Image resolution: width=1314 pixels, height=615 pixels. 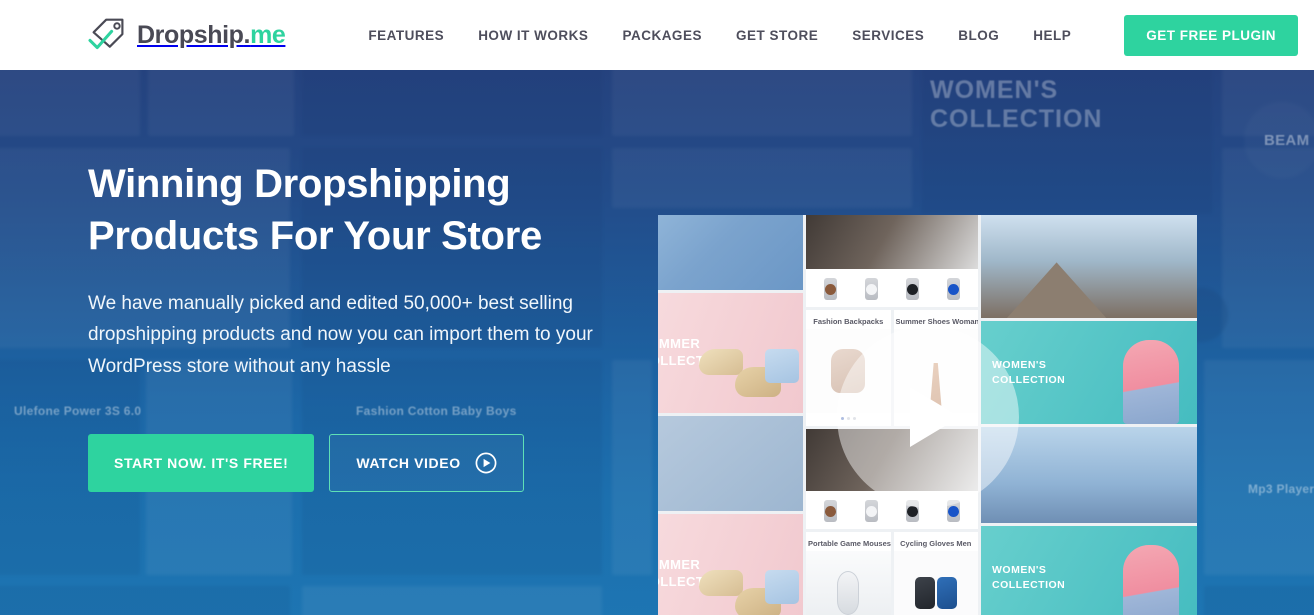 I want to click on nav-item-services: SERVICES, so click(x=888, y=35).